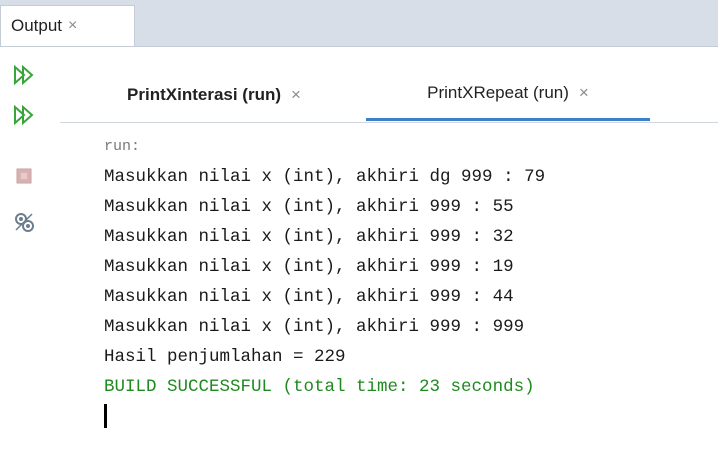  I want to click on rerun-icon, so click(24, 75).